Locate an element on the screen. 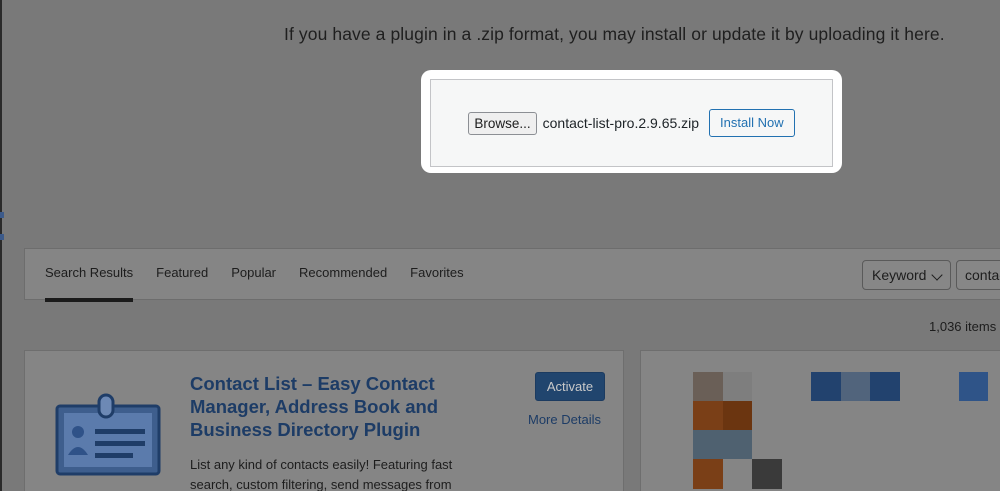 This screenshot has height=491, width=1000. activate-button: Activate is located at coordinates (570, 386).